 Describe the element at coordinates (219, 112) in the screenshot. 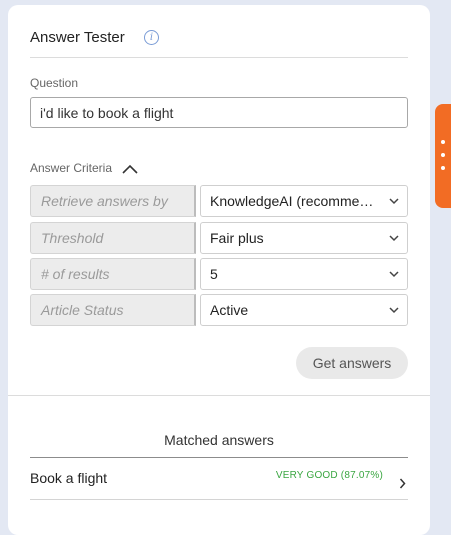

I see `question-input` at that location.